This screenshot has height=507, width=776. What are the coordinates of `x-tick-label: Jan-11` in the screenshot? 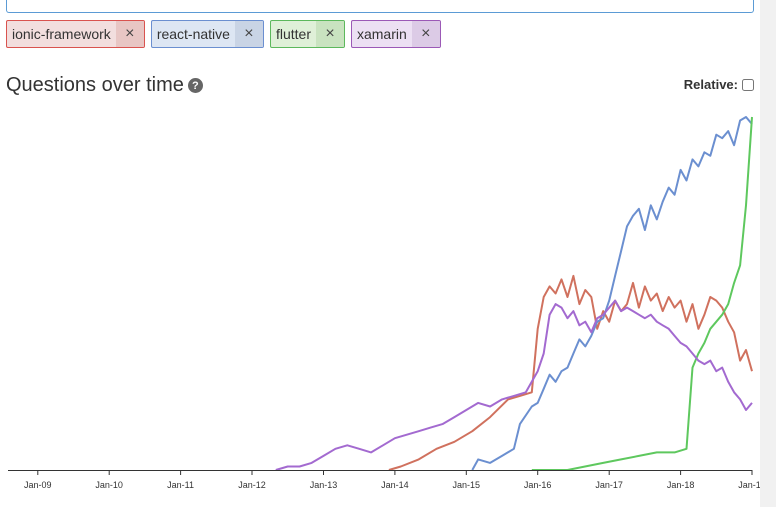 It's located at (180, 485).